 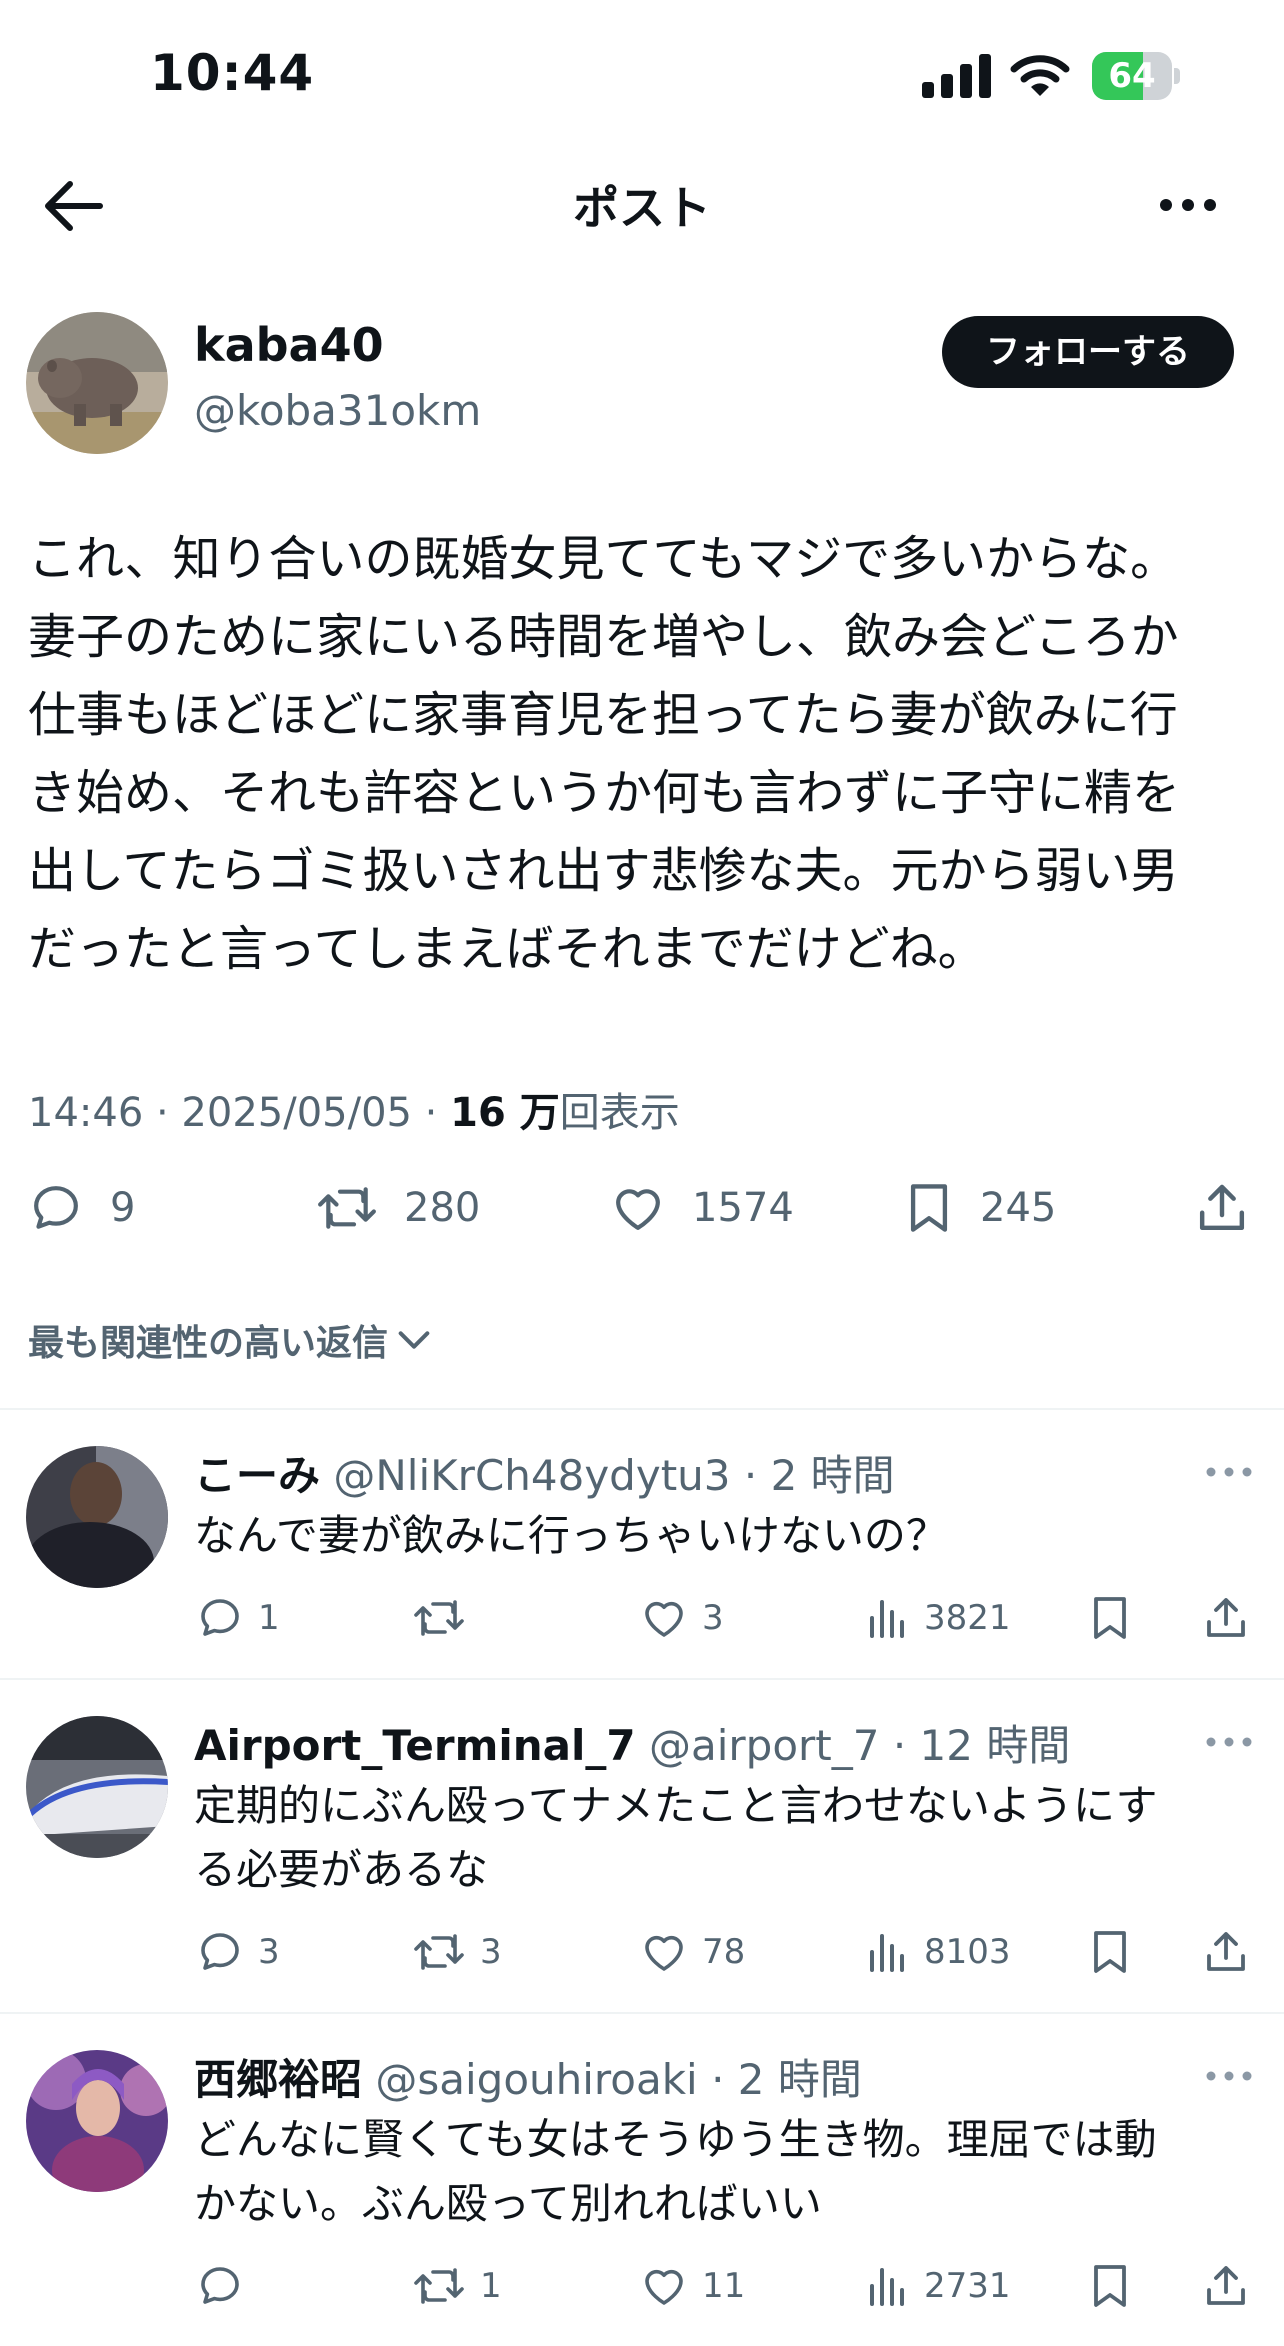 What do you see at coordinates (786, 2079) in the screenshot?
I see `reply-time: · 2 時間` at bounding box center [786, 2079].